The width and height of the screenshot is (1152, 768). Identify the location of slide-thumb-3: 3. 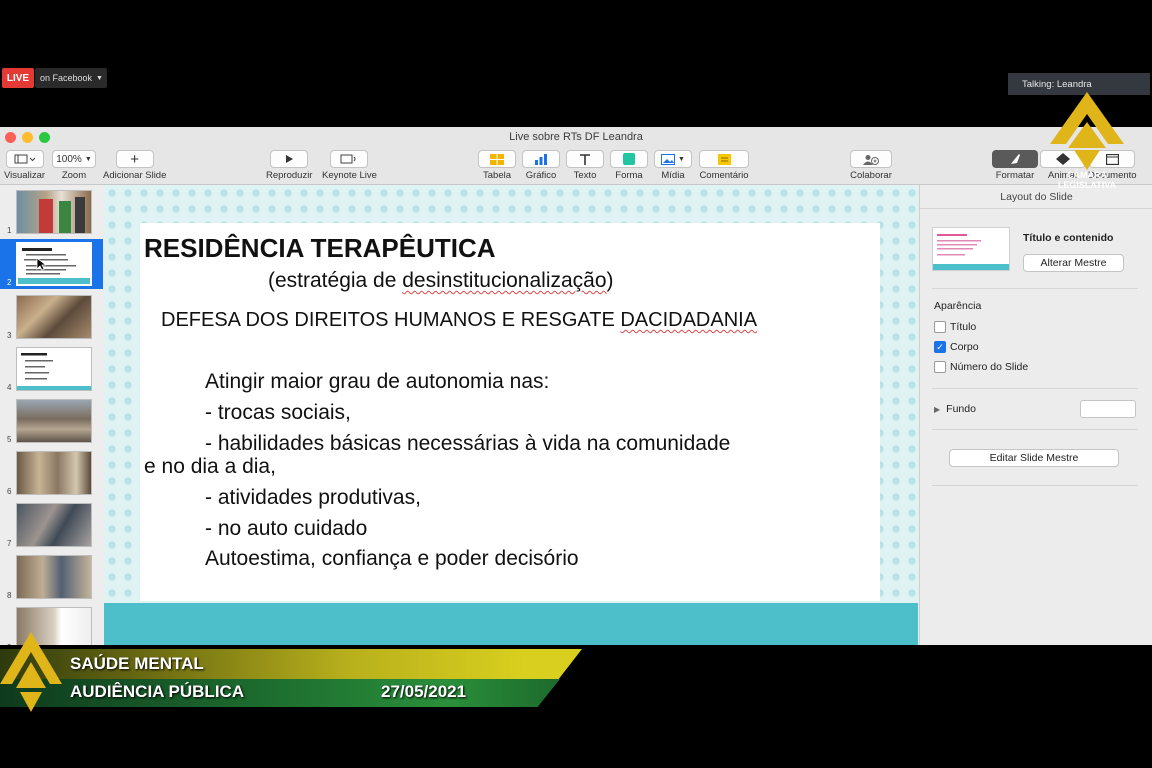
(51, 317).